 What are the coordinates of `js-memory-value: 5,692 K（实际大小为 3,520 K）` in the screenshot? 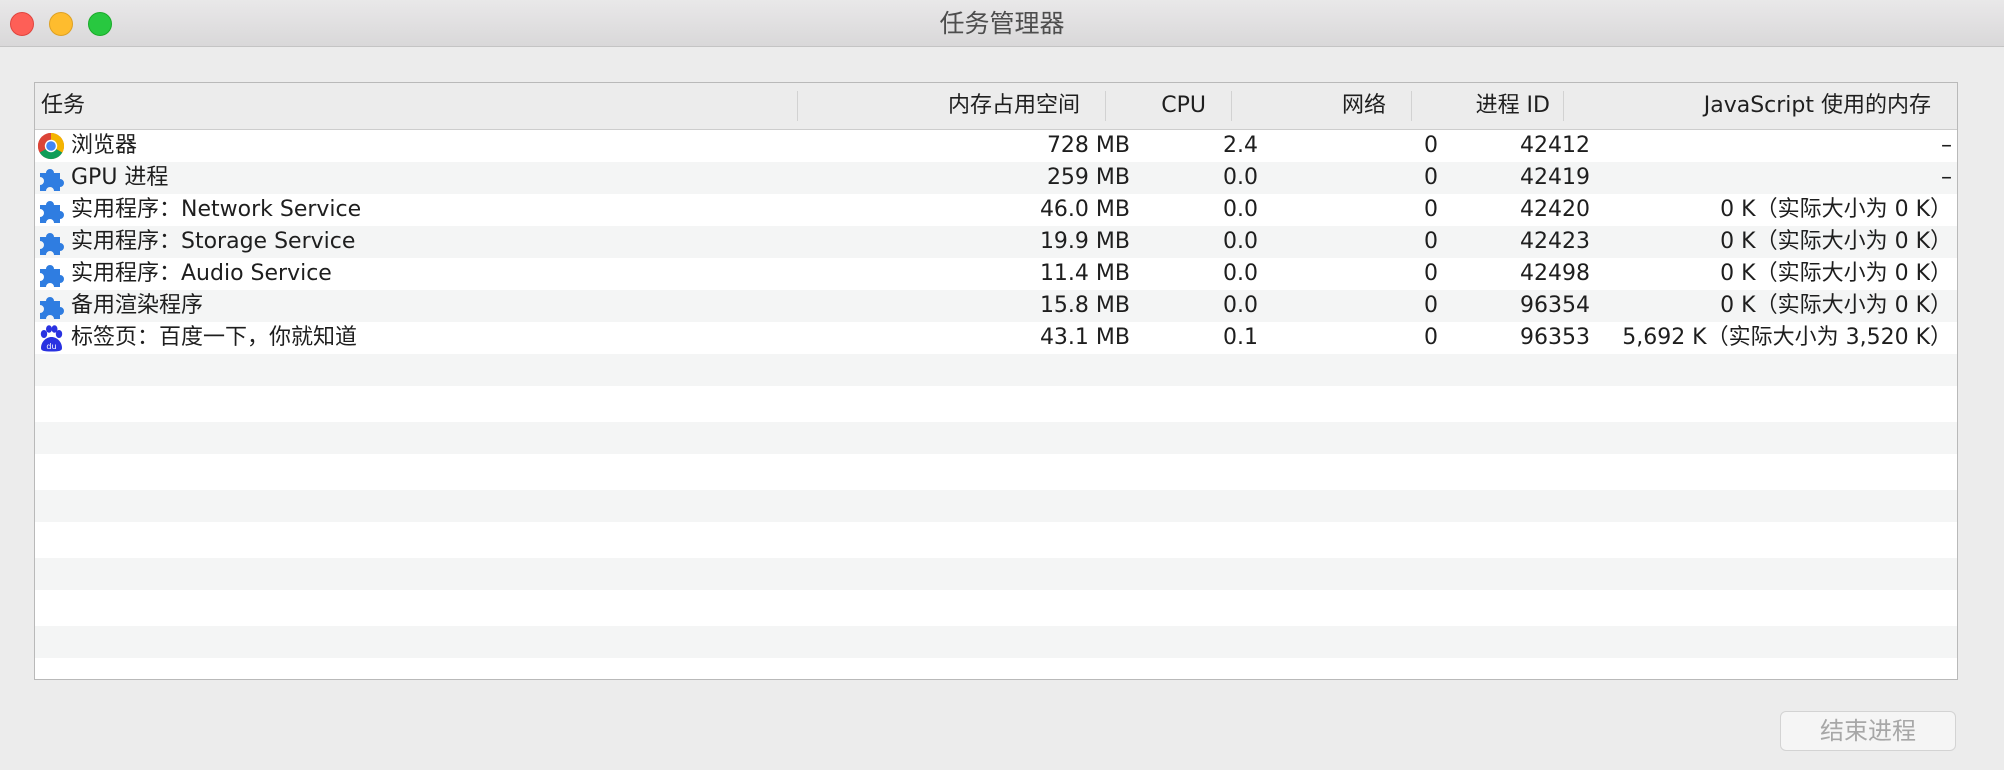 It's located at (1787, 337).